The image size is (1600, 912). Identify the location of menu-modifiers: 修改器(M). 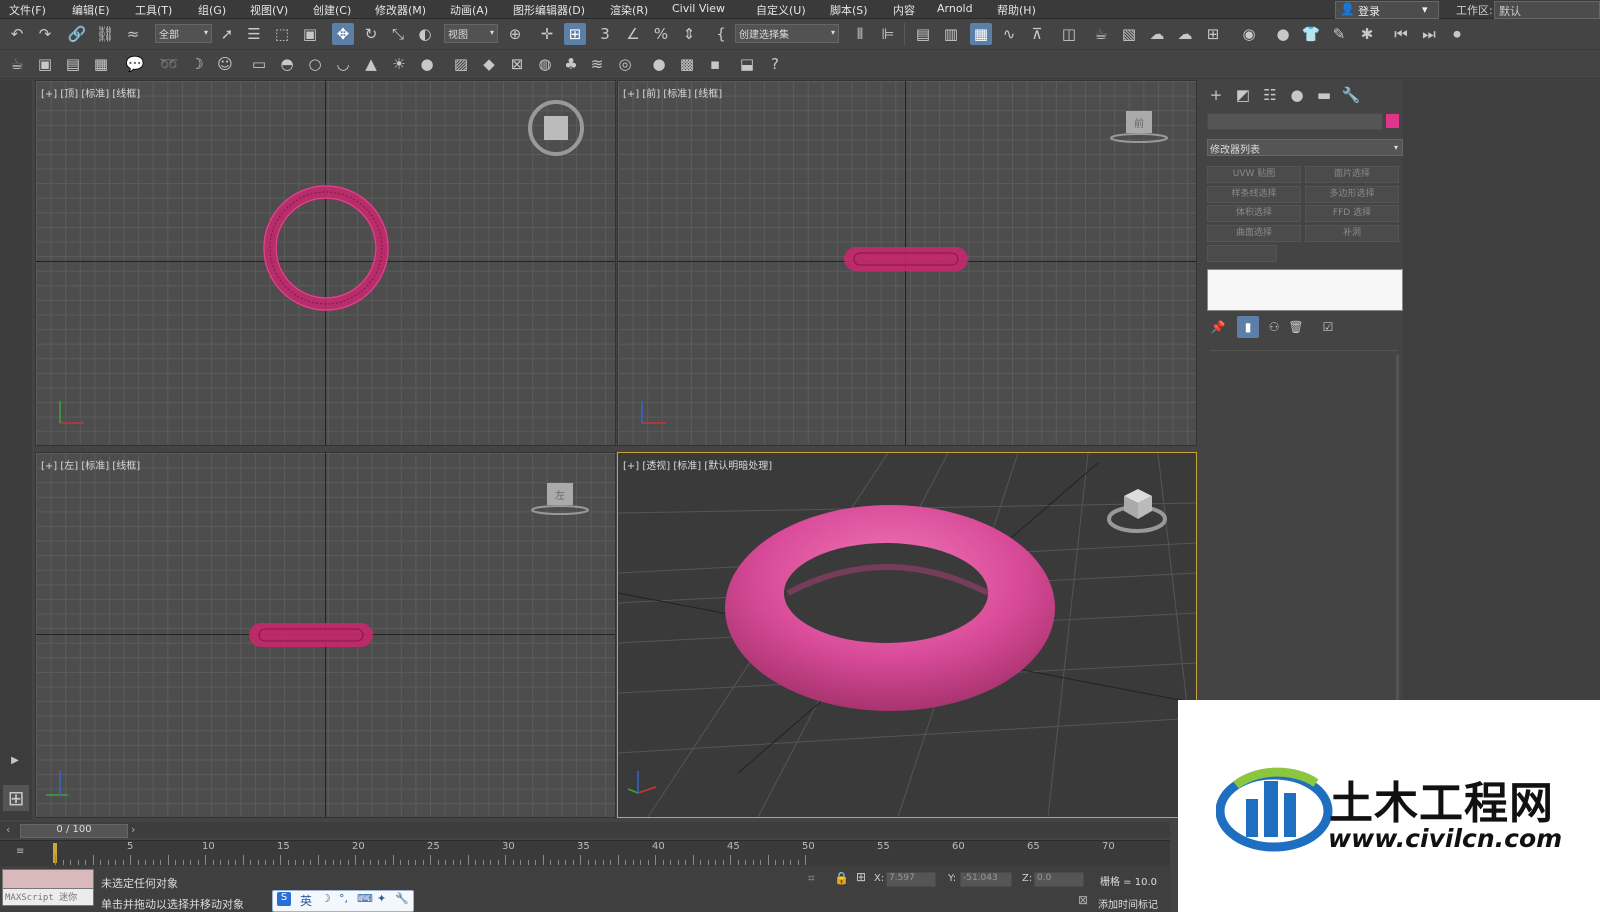
(400, 10).